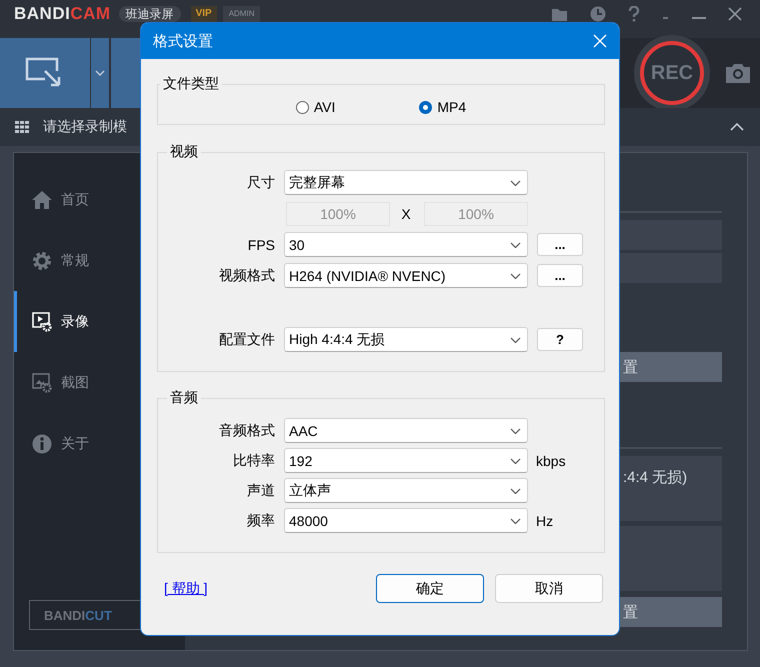 This screenshot has width=760, height=667. I want to click on group-title: 文件类型, so click(191, 84).